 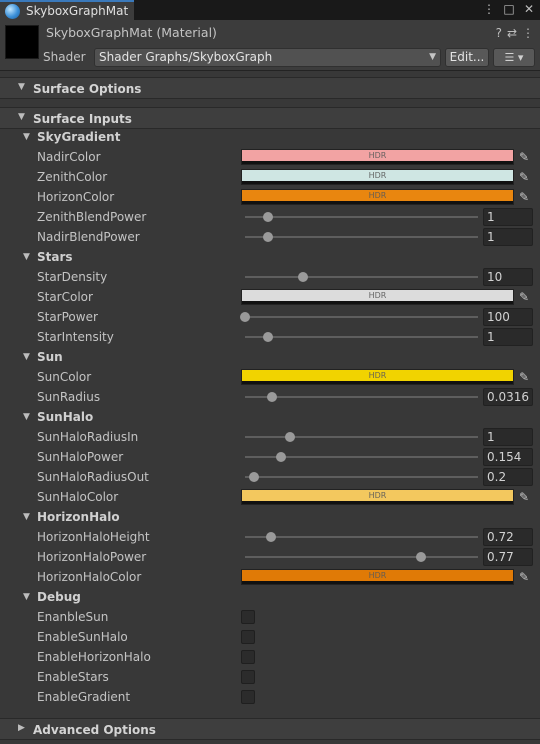 What do you see at coordinates (508, 277) in the screenshot?
I see `value-field: 10` at bounding box center [508, 277].